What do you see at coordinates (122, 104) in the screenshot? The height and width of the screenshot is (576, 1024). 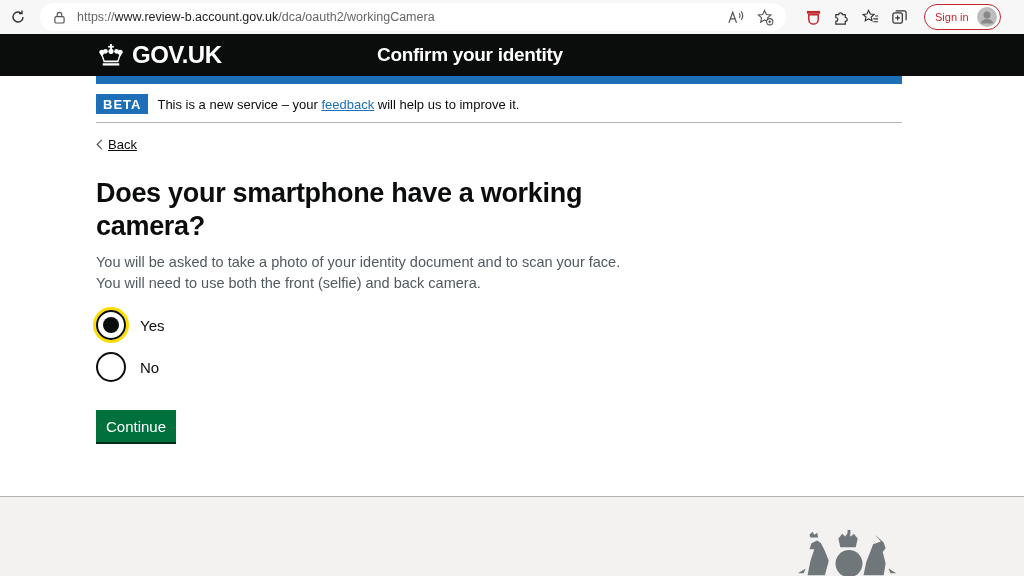 I see `beta-tag: BETA` at bounding box center [122, 104].